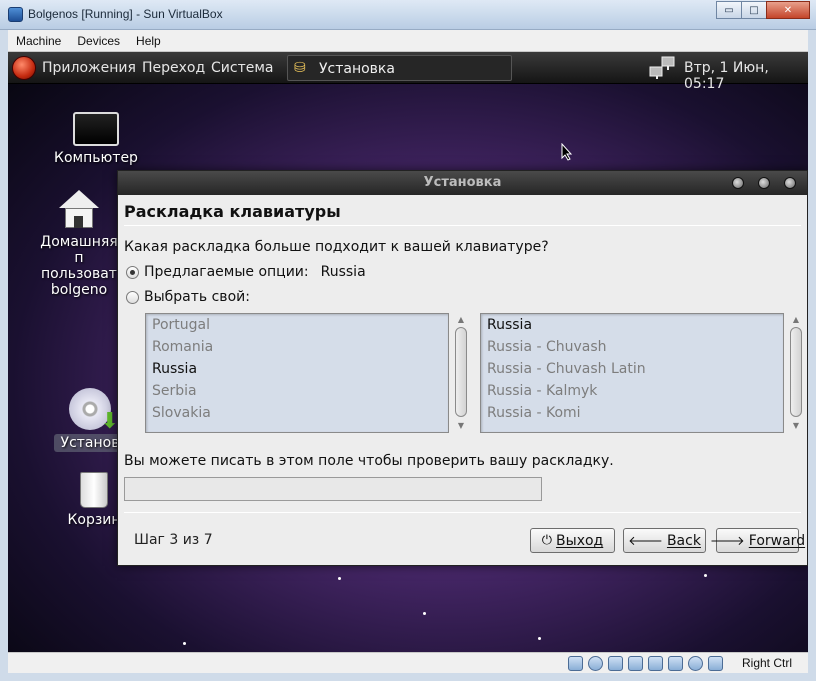 The height and width of the screenshot is (681, 816). Describe the element at coordinates (94, 520) in the screenshot. I see `desktop-icon-label: Корзин` at that location.